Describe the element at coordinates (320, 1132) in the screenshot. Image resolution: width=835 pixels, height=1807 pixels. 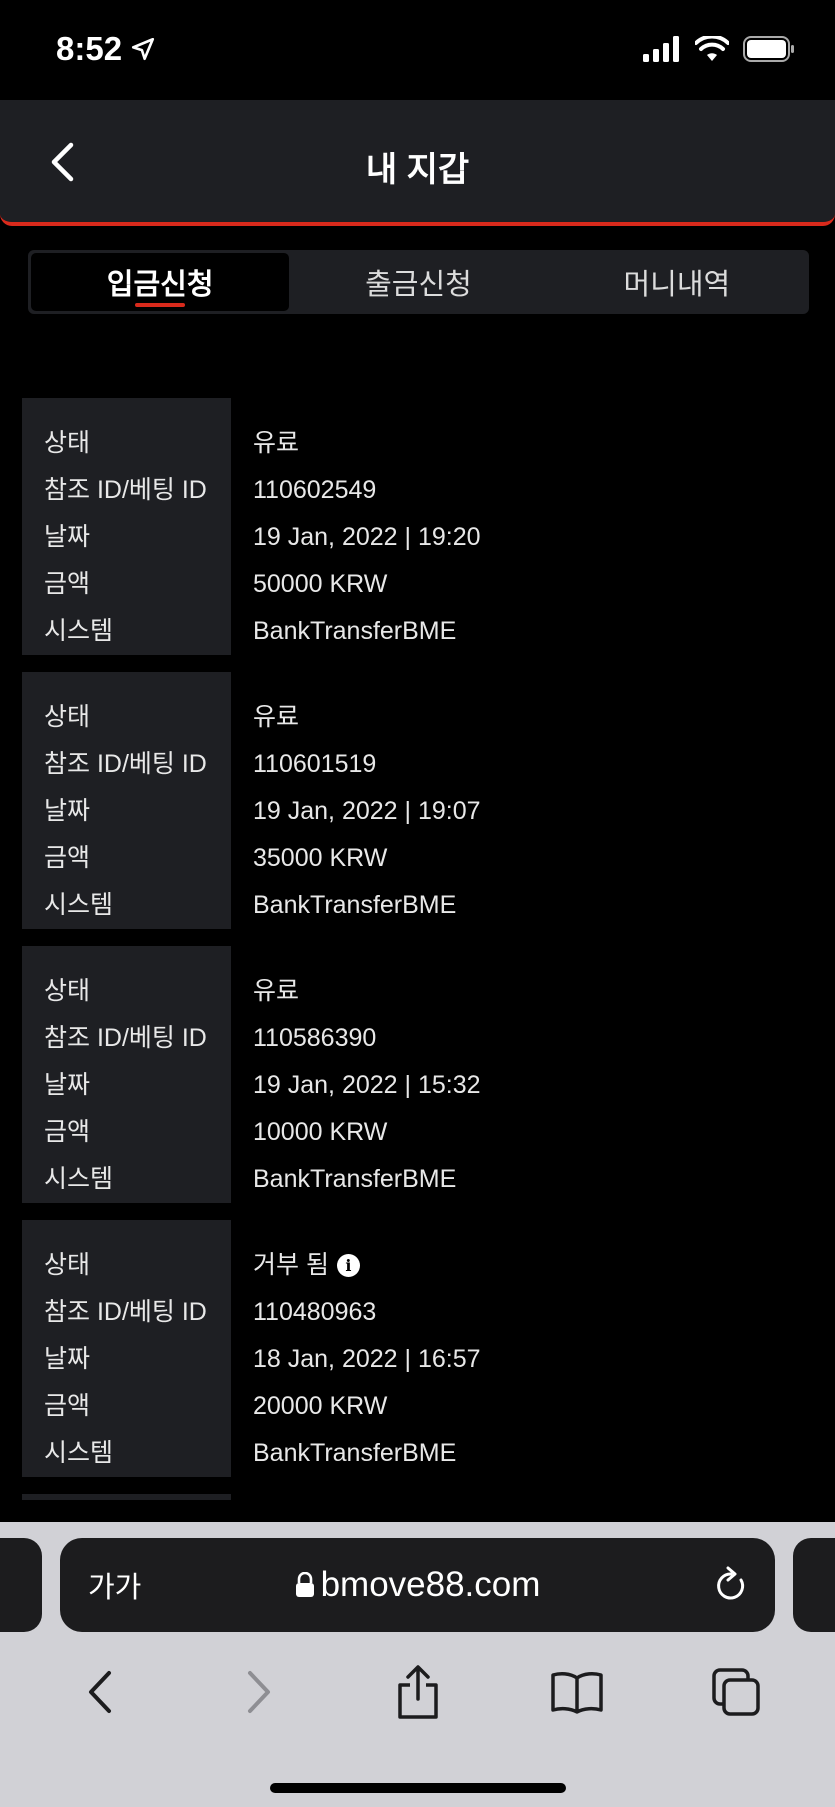
I see `value-amount: 10000 KRW` at that location.